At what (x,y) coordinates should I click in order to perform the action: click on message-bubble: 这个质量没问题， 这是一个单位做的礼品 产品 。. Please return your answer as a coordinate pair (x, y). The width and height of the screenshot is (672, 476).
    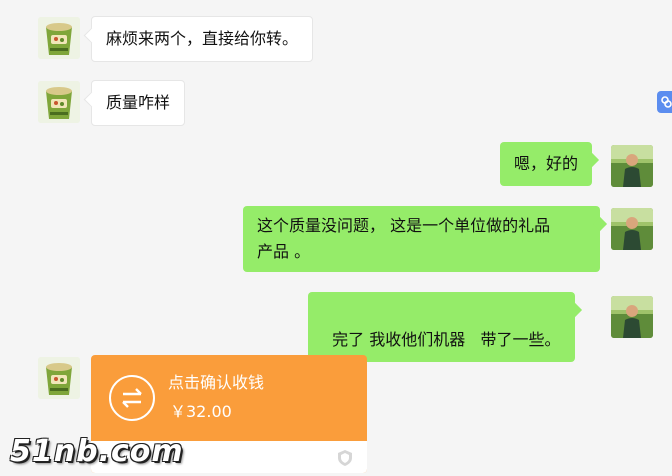
    Looking at the image, I should click on (421, 239).